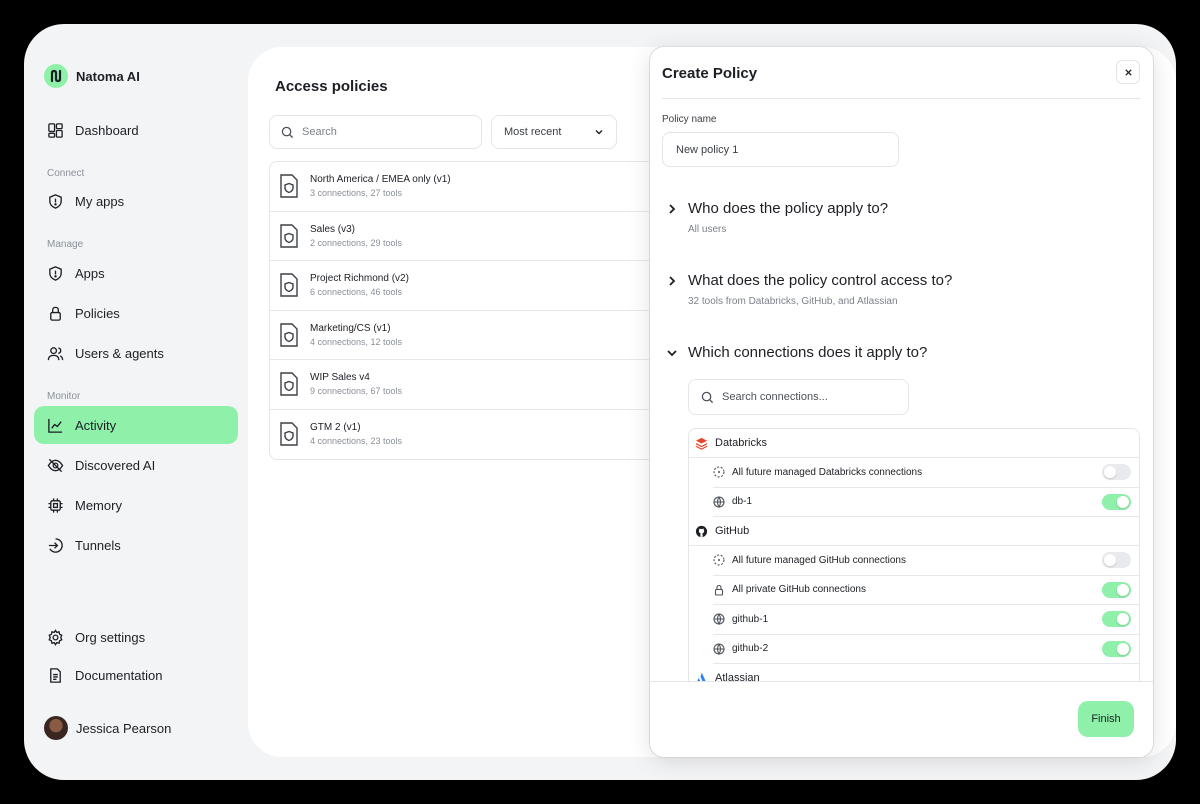  What do you see at coordinates (66, 173) in the screenshot?
I see `section-label-connect: Connect` at bounding box center [66, 173].